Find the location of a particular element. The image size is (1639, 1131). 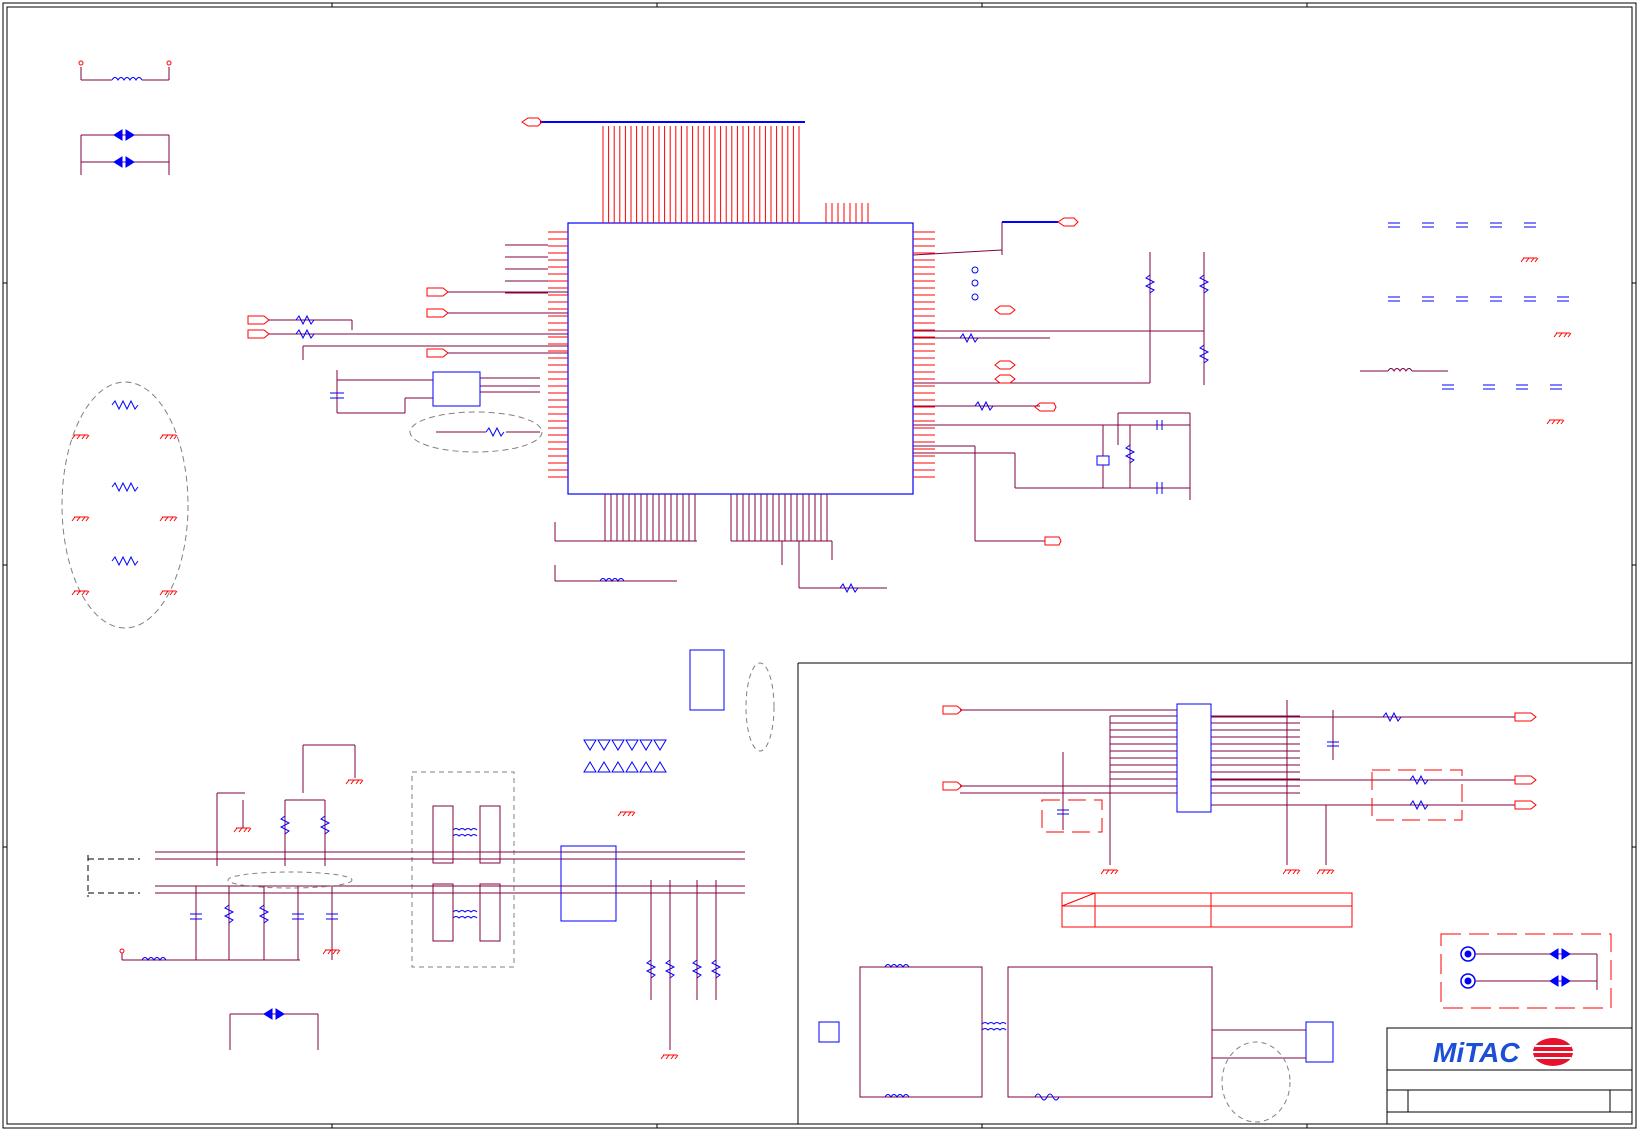

top-bus is located at coordinates (663, 122).